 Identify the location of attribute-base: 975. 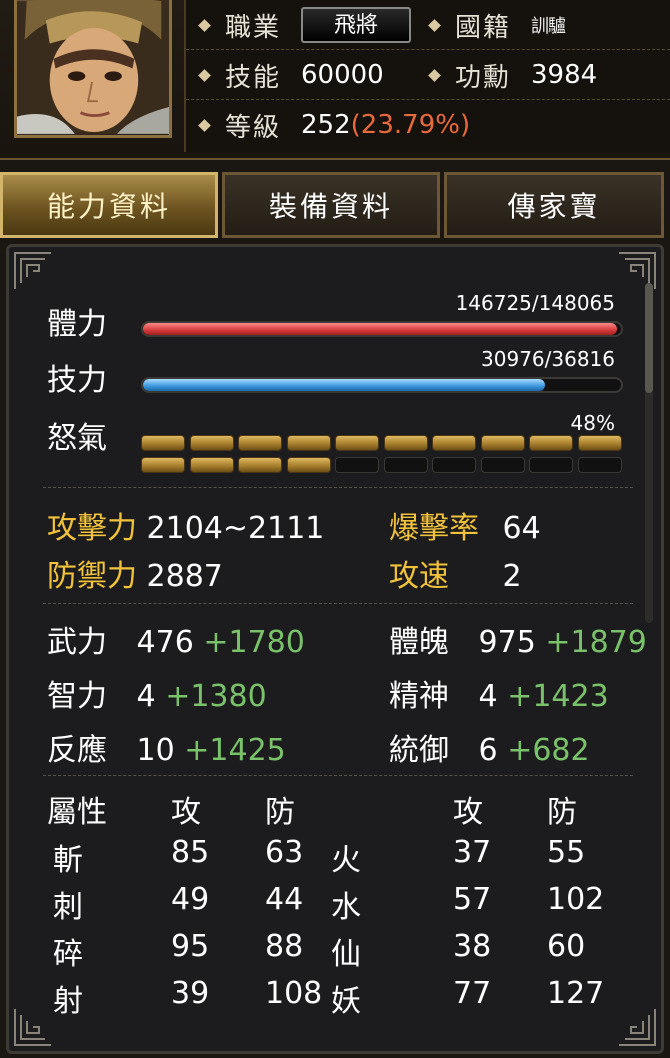
(507, 642).